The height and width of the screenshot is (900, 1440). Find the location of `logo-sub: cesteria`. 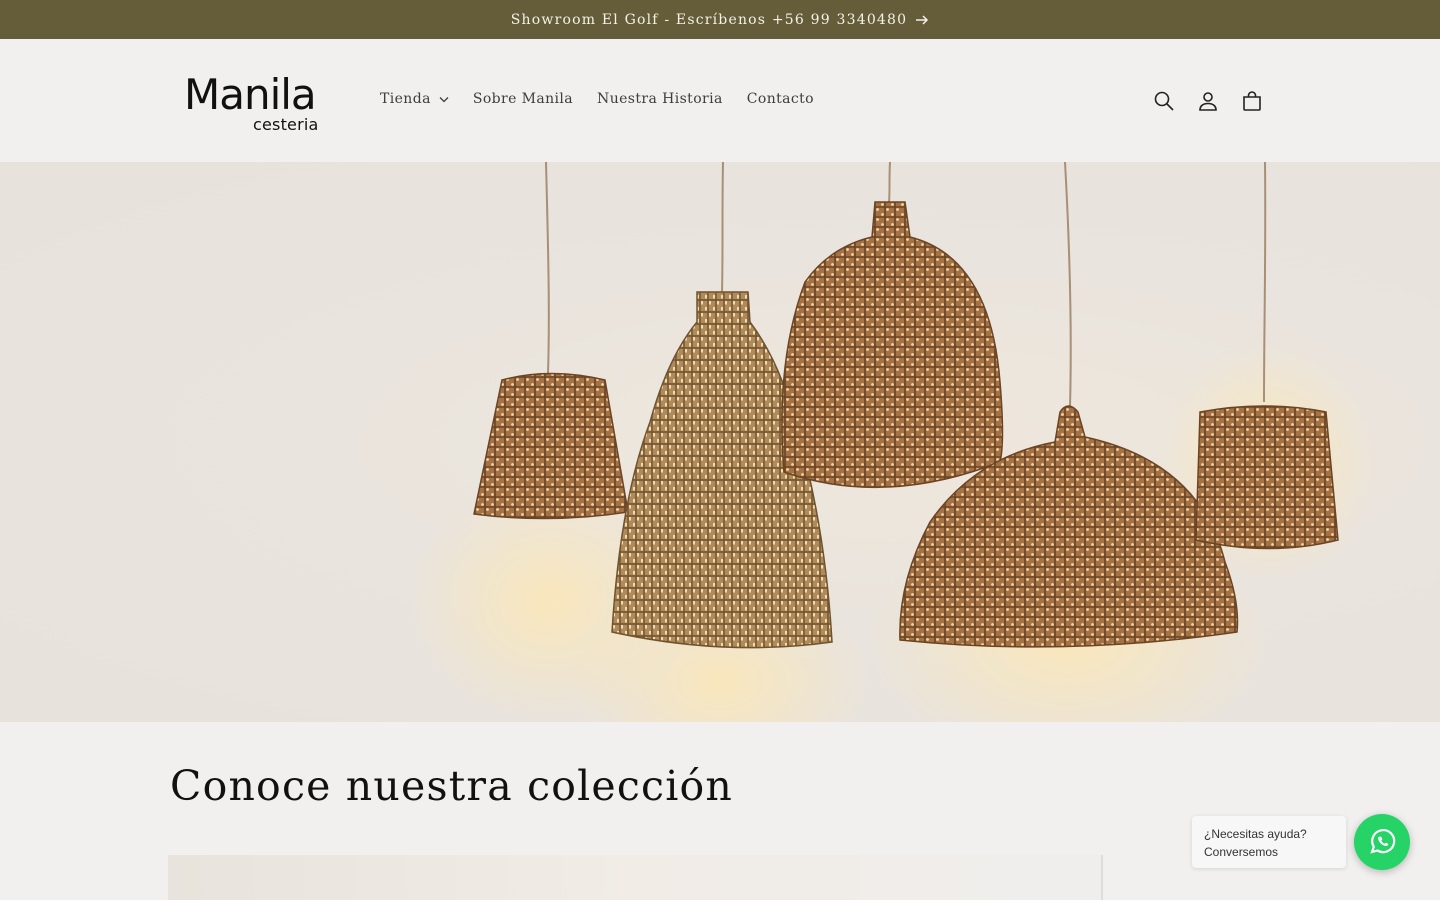

logo-sub: cesteria is located at coordinates (286, 124).